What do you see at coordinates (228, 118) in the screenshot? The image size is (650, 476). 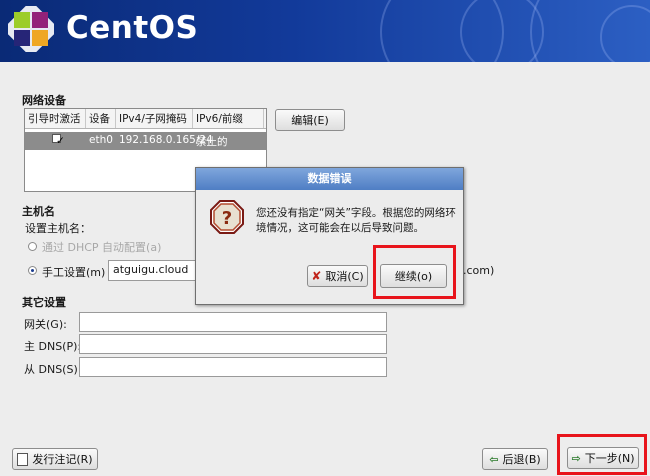 I see `column-header: IPv6/前缀` at bounding box center [228, 118].